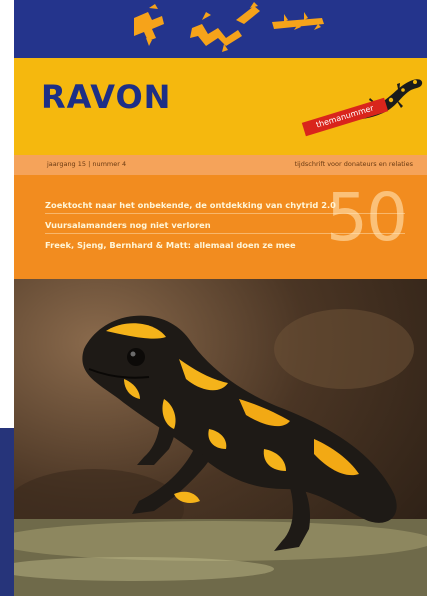  I want to click on magazine-title: RAVON, so click(106, 97).